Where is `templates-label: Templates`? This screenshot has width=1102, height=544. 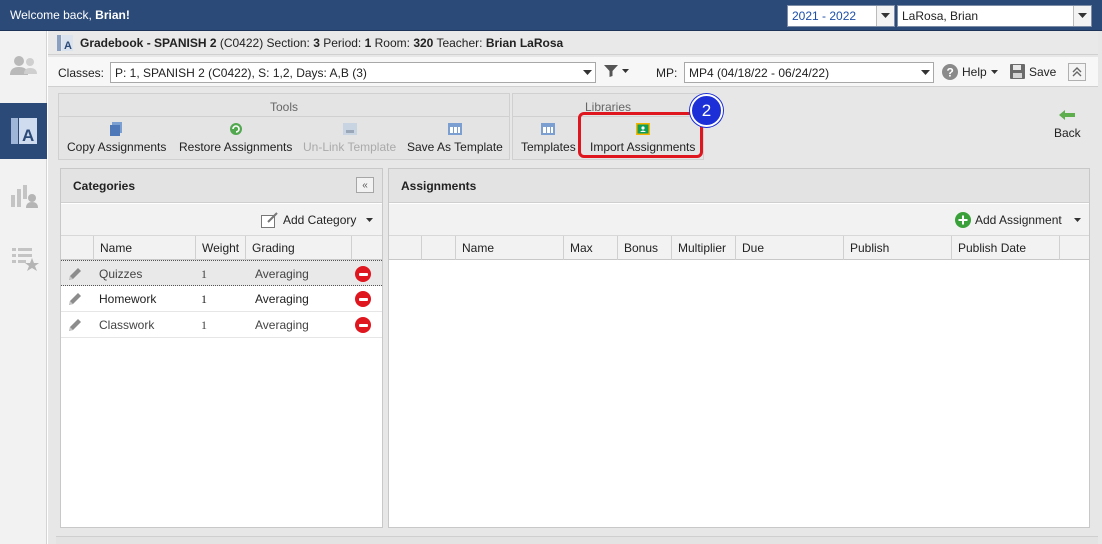 templates-label: Templates is located at coordinates (548, 147).